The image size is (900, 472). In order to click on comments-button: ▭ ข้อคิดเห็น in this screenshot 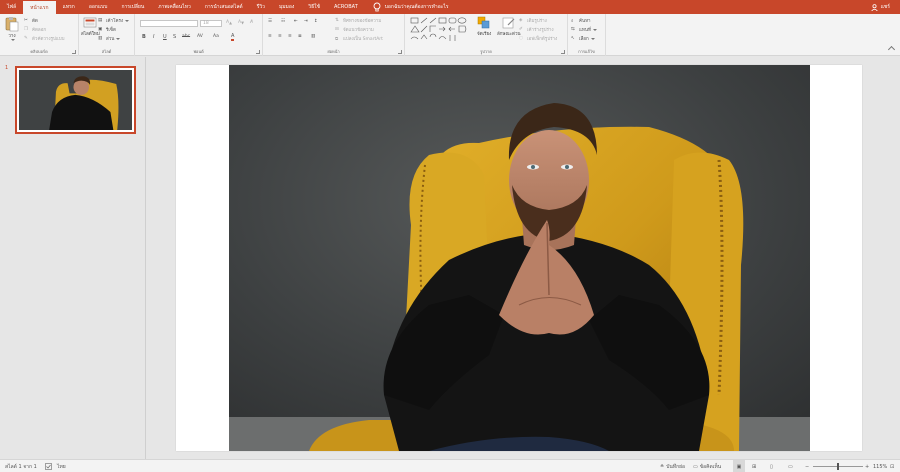, I will do `click(707, 466)`.